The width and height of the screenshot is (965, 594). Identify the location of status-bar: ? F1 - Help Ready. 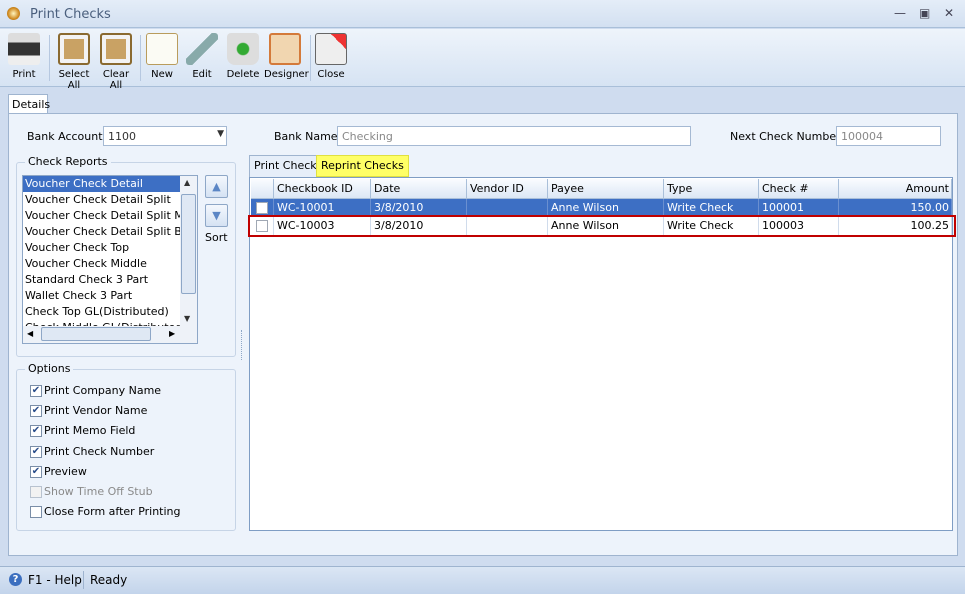
(482, 580).